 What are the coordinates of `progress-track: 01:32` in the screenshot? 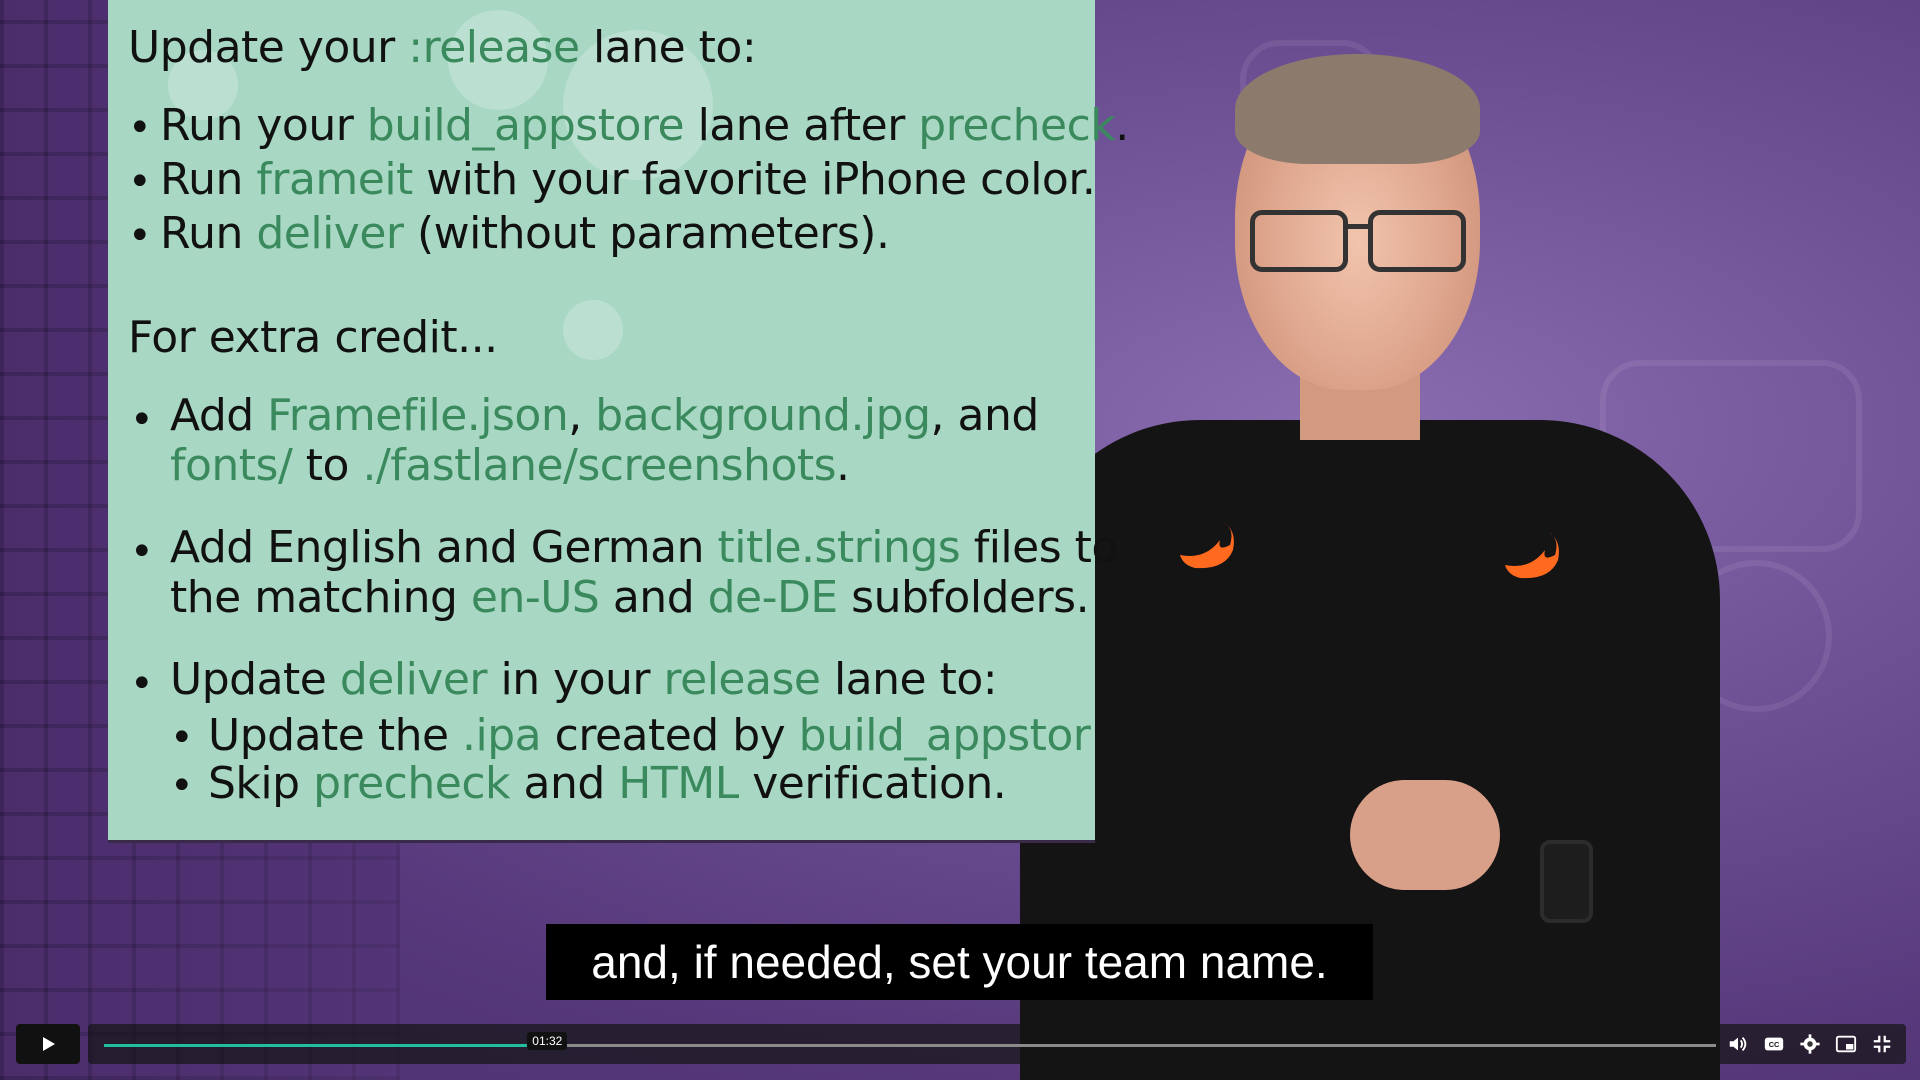 It's located at (910, 1041).